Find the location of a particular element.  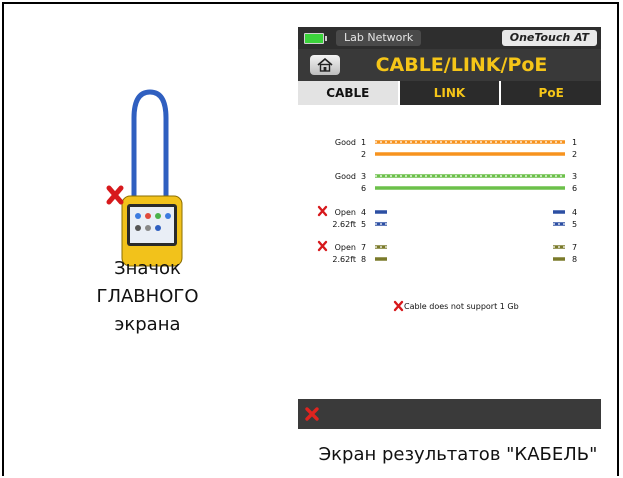

tab-cable: CABLE is located at coordinates (348, 93).